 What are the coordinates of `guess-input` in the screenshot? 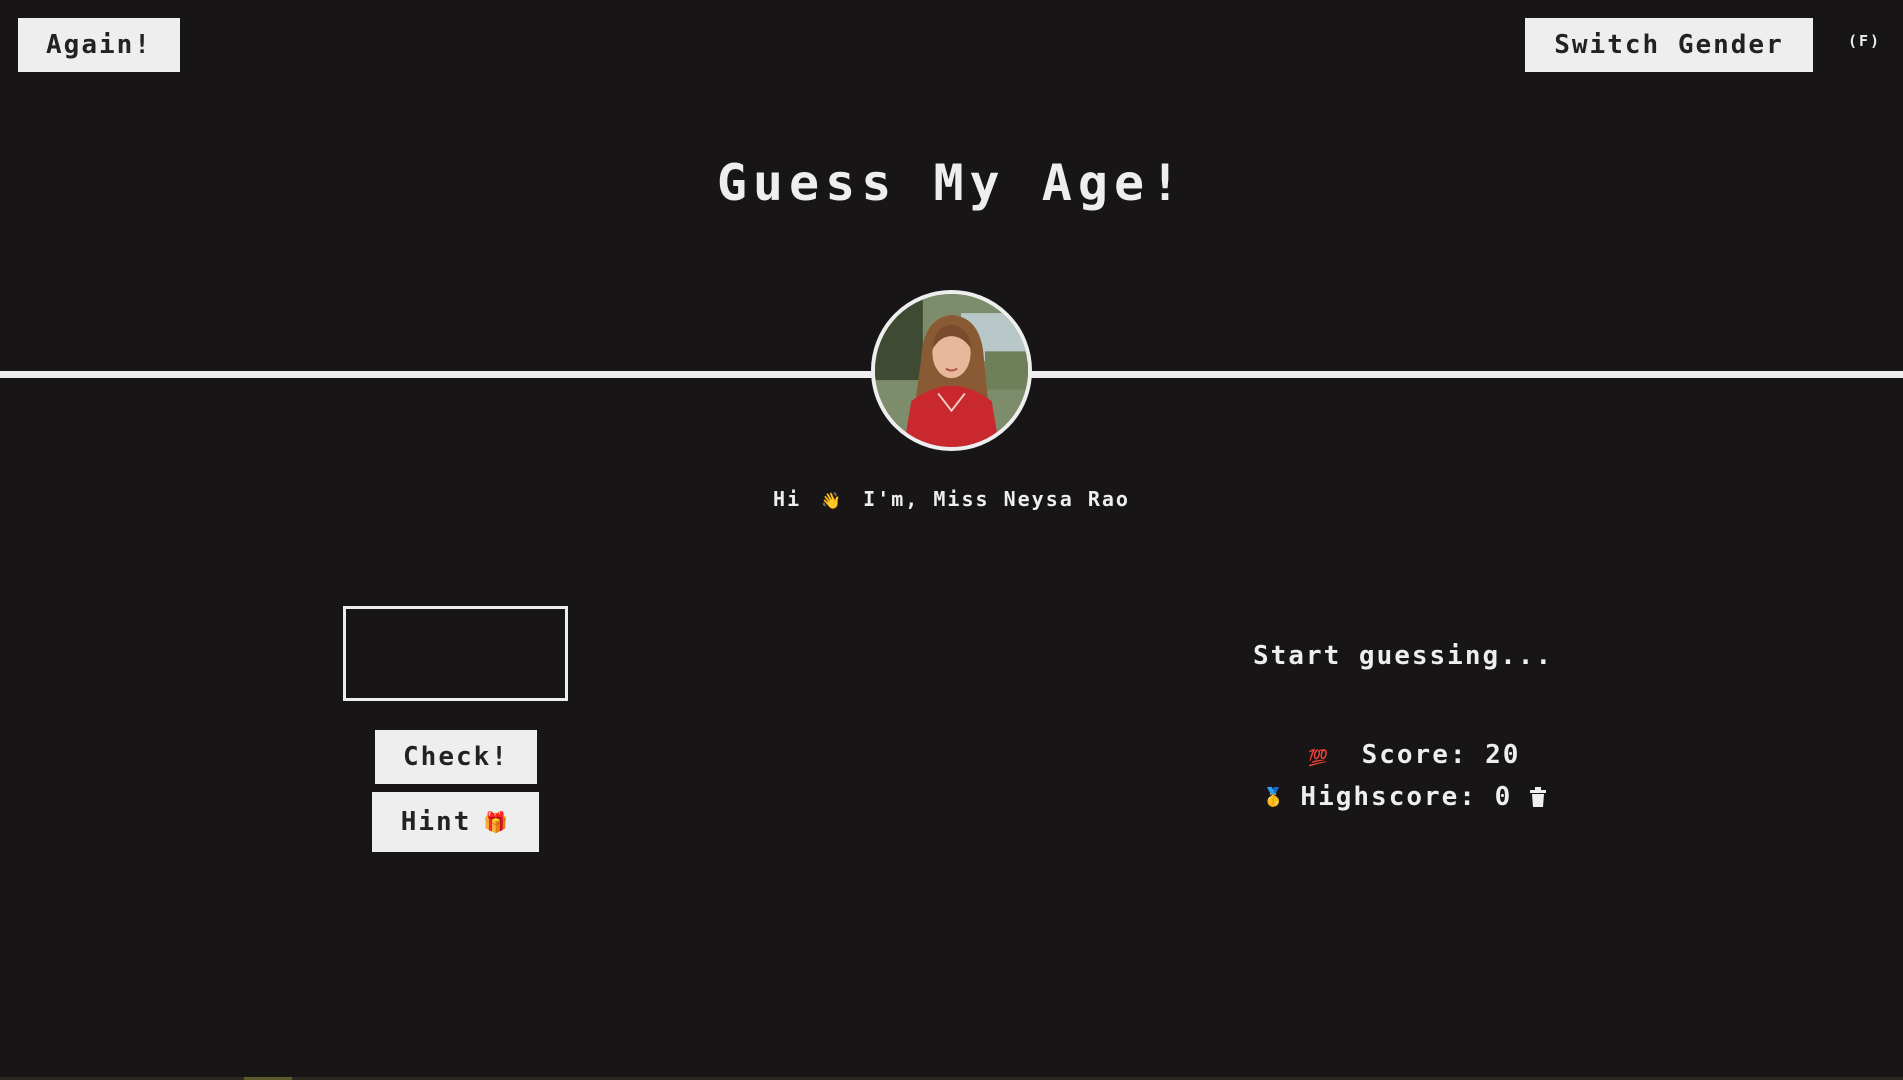 It's located at (455, 653).